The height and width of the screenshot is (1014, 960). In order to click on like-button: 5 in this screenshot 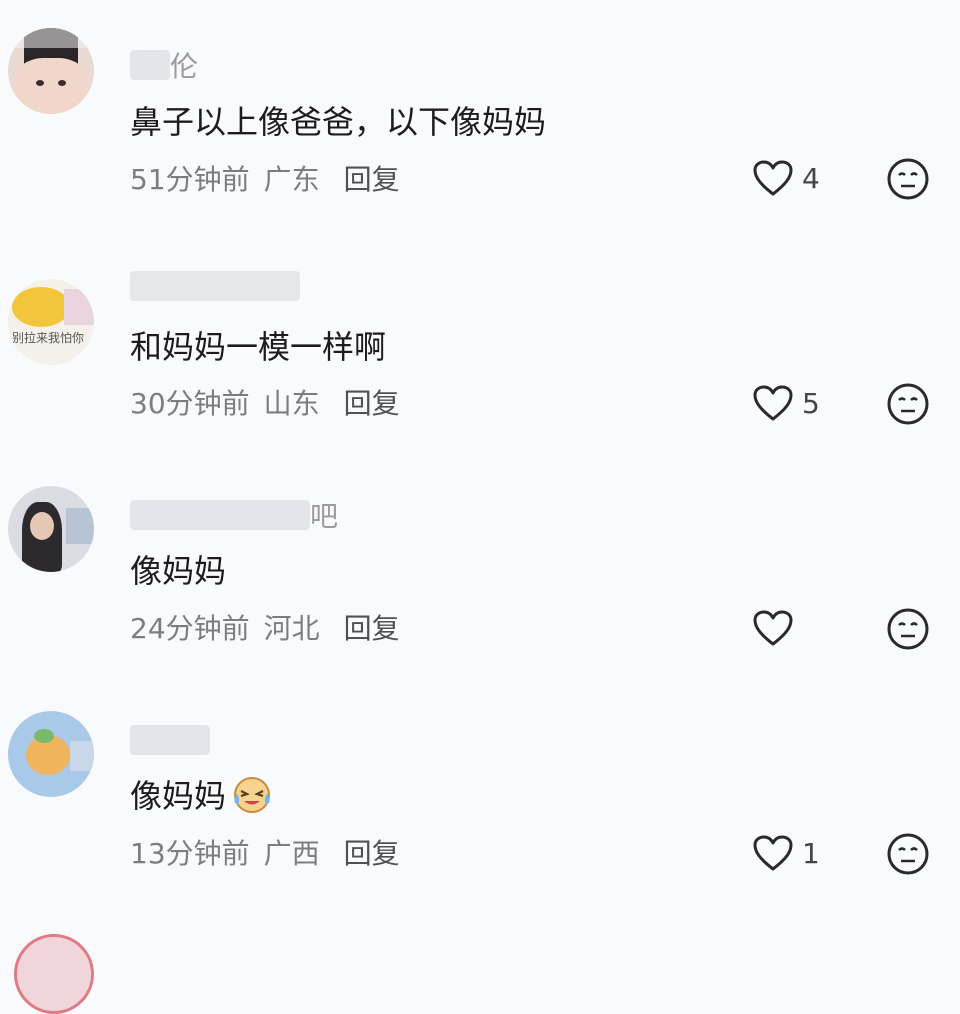, I will do `click(787, 403)`.